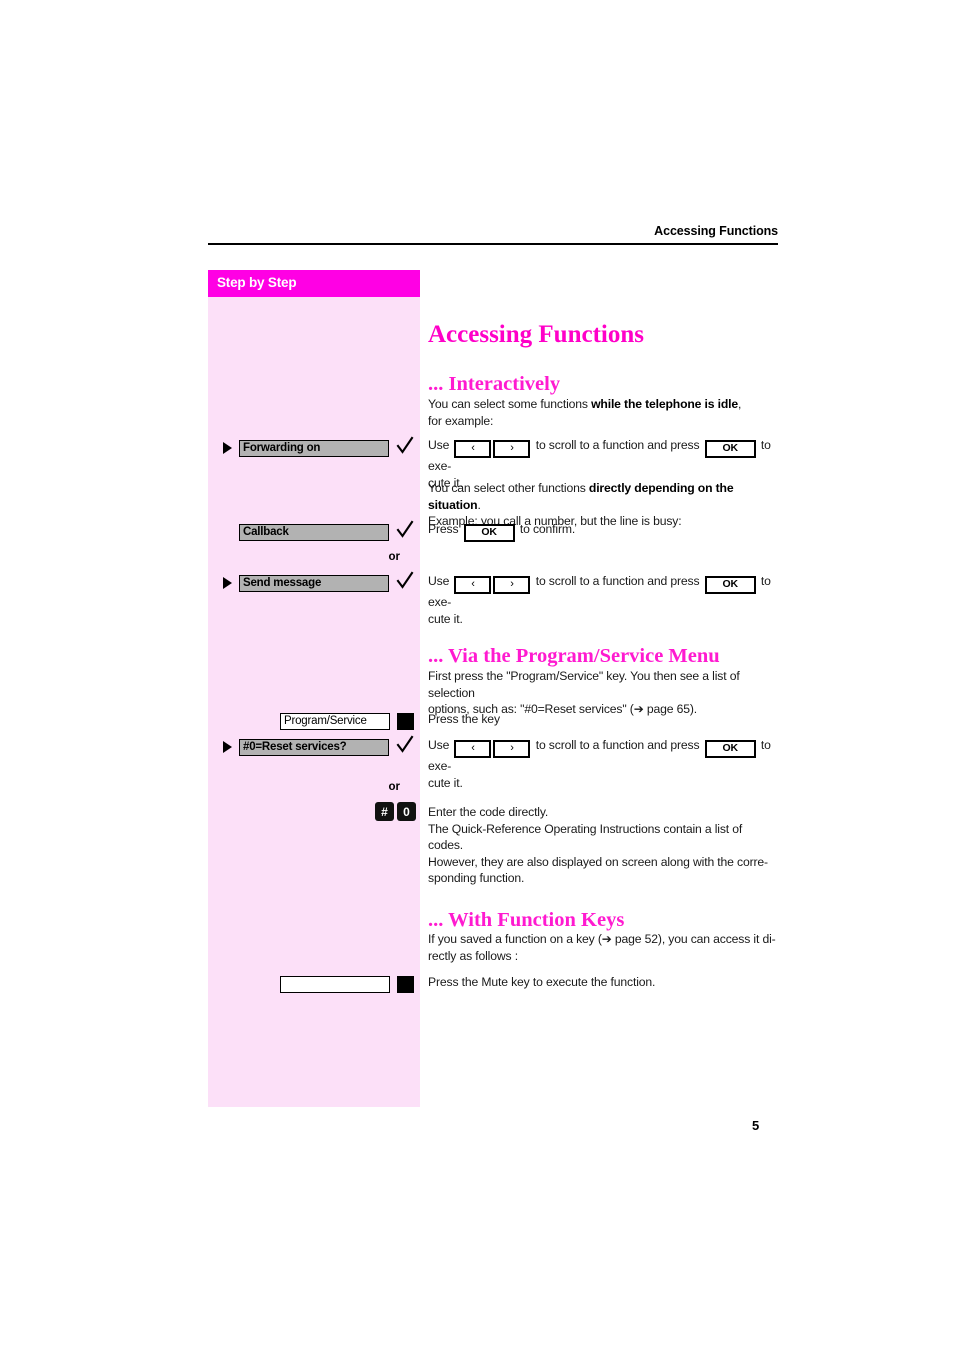 The image size is (954, 1351). Describe the element at coordinates (476, 878) in the screenshot. I see `p9-line4: sponding function.` at that location.